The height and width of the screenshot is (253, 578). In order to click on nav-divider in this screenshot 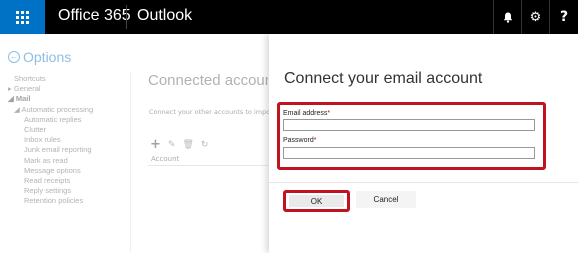, I will do `click(130, 162)`.